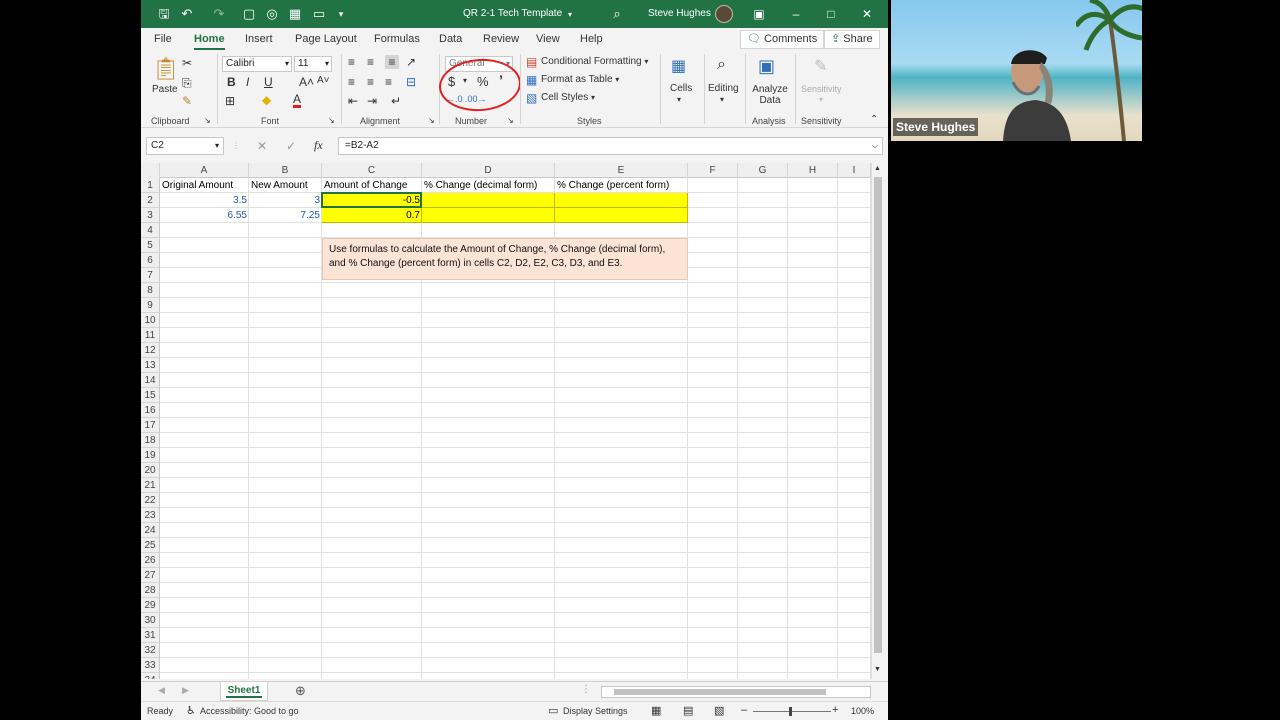 Image resolution: width=1280 pixels, height=720 pixels. What do you see at coordinates (150, 365) in the screenshot?
I see `row-header-13: 13` at bounding box center [150, 365].